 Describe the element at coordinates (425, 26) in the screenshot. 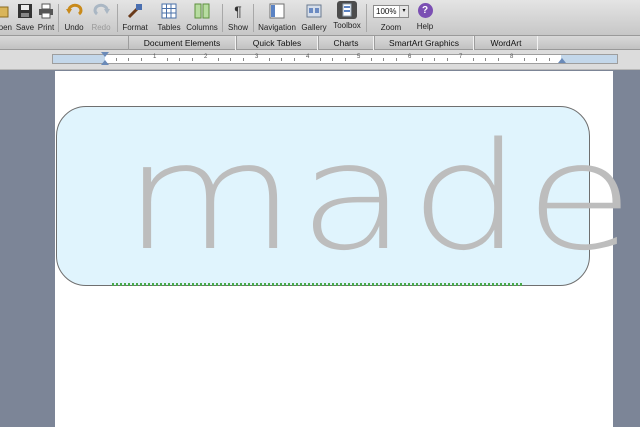

I see `help-label: Help` at that location.